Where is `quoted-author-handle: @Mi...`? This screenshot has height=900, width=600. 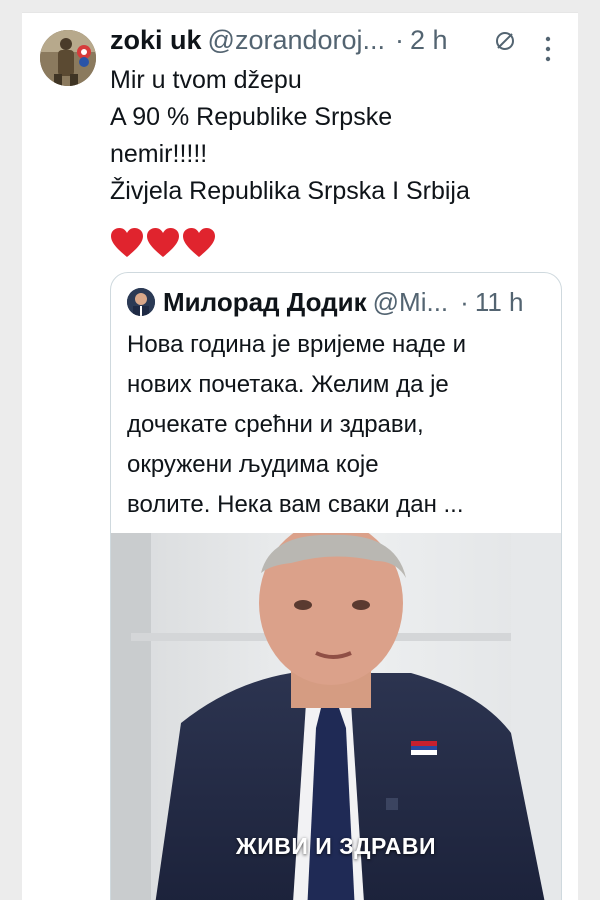
quoted-author-handle: @Mi... is located at coordinates (410, 301).